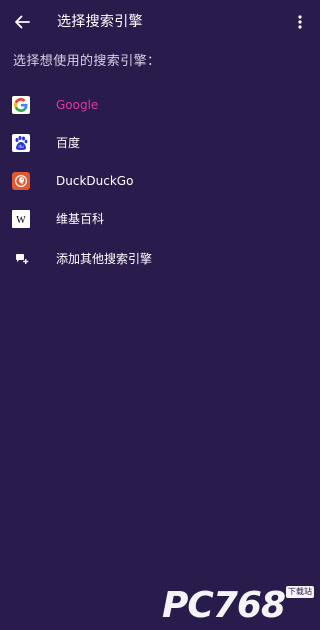 This screenshot has width=320, height=630. What do you see at coordinates (22, 258) in the screenshot?
I see `add-search-engine-icon` at bounding box center [22, 258].